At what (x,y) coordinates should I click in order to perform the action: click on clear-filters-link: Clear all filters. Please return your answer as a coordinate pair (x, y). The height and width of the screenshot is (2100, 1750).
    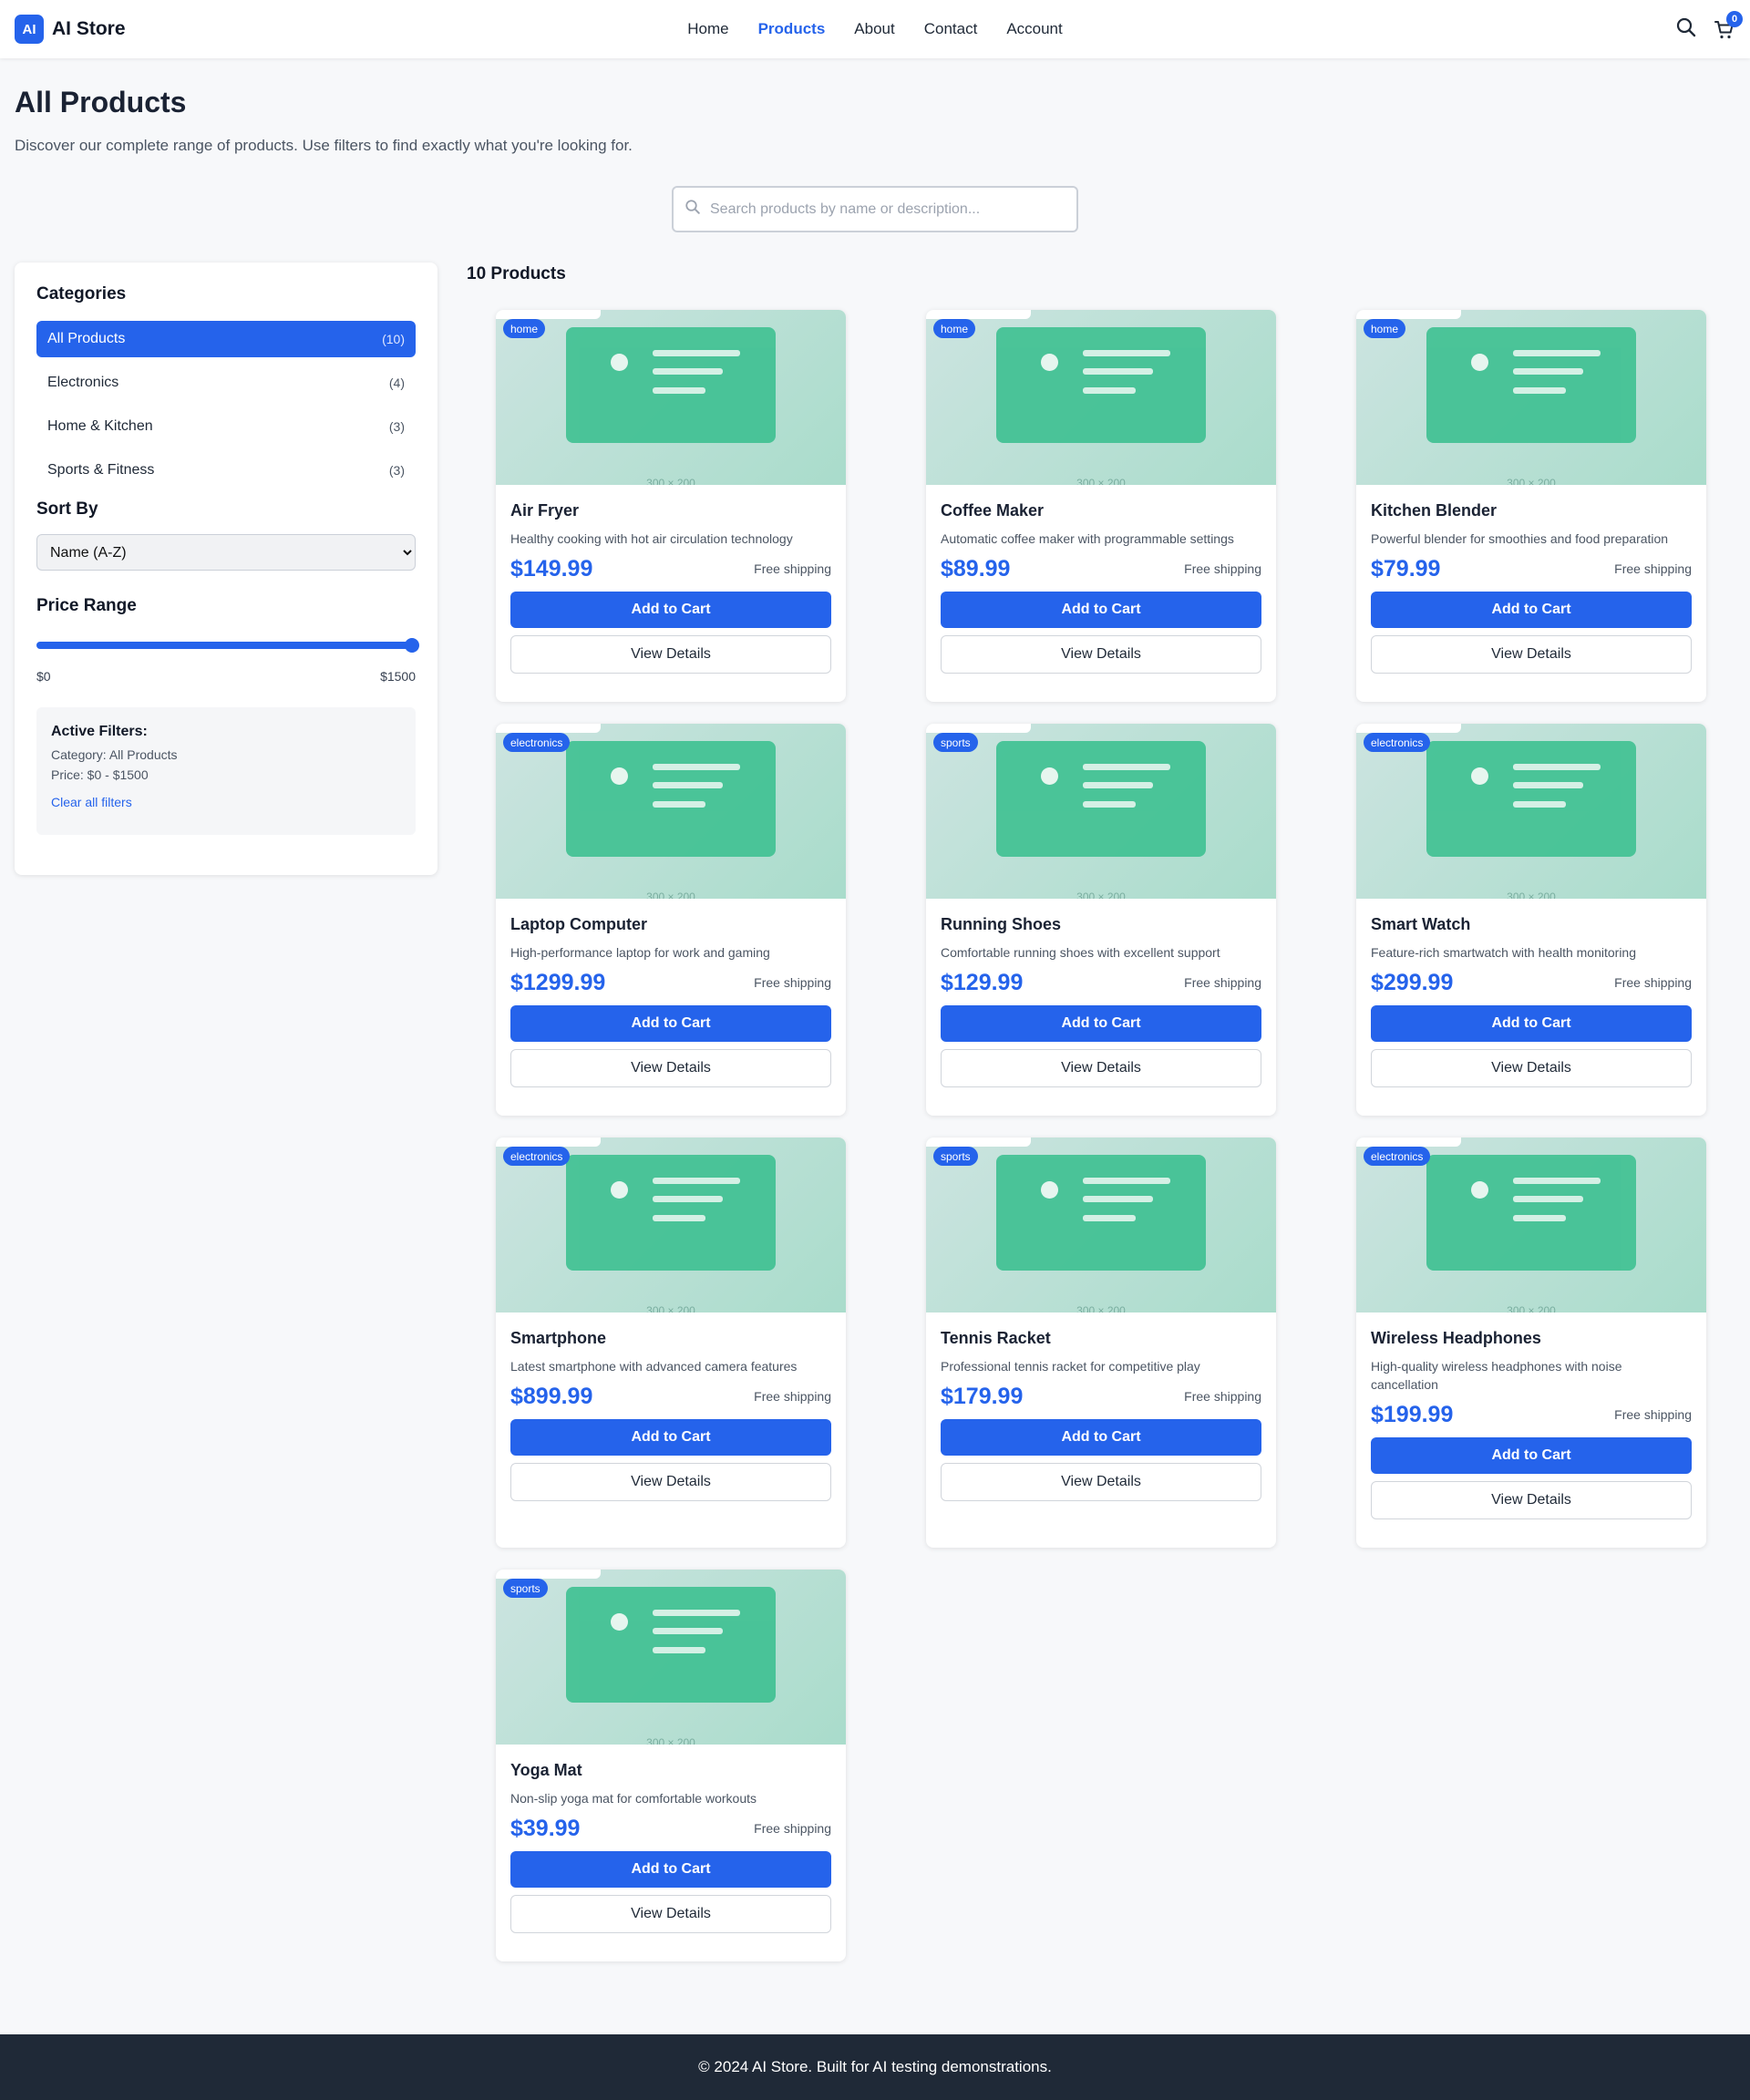
    Looking at the image, I should click on (92, 802).